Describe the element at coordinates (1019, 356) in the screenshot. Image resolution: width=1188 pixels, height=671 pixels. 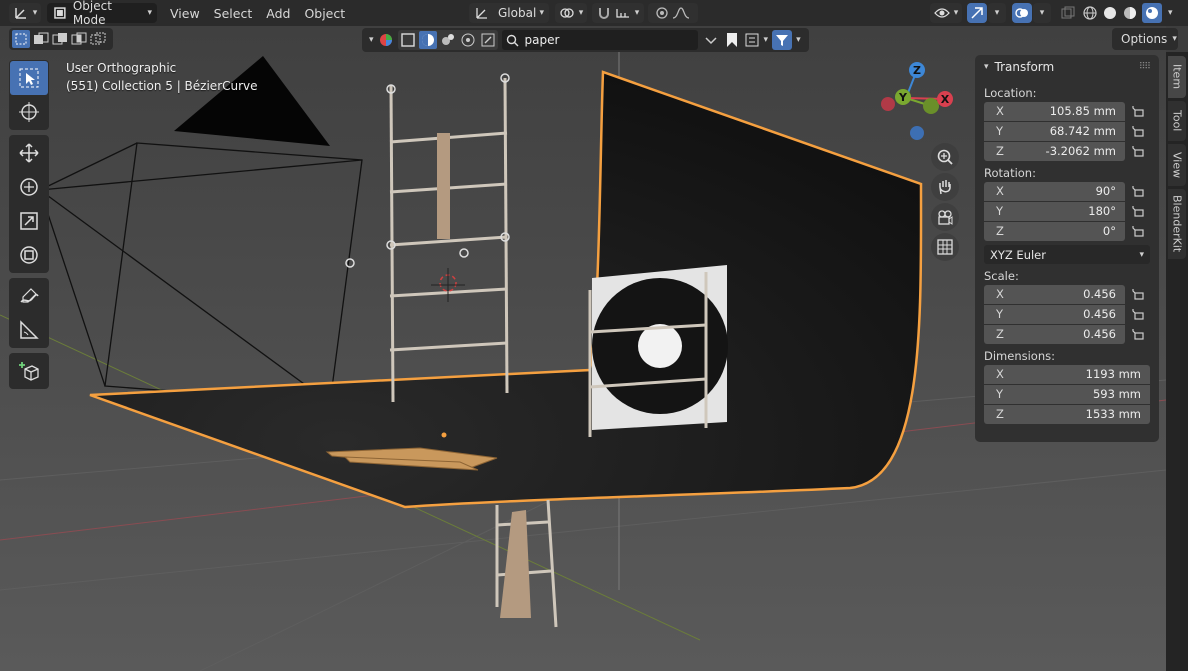
I see `dimensions-label: Dimensions:` at that location.